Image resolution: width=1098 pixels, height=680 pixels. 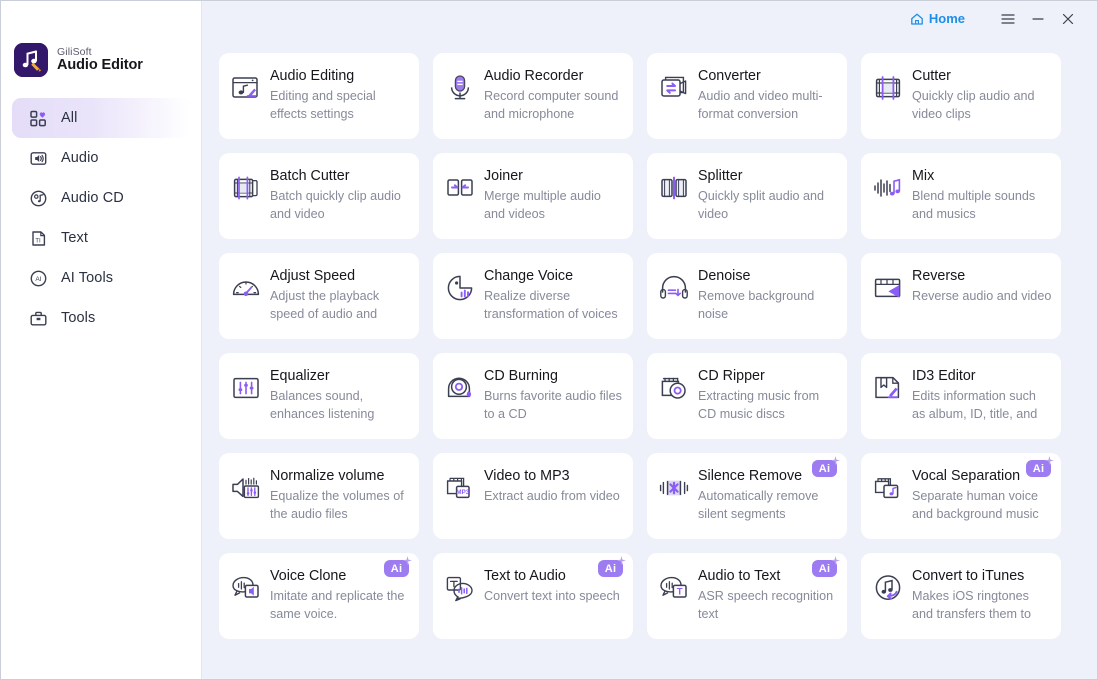 I want to click on equalizer-sliders-icon, so click(x=246, y=388).